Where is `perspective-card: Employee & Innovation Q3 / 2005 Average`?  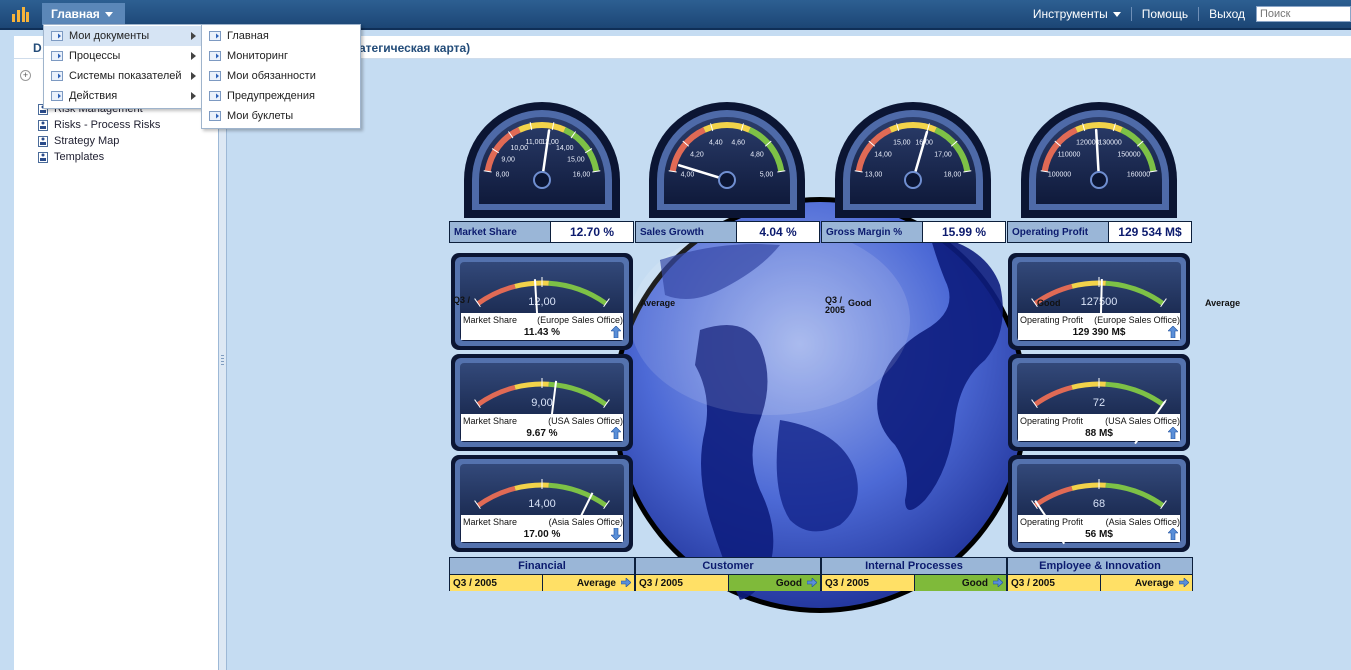 perspective-card: Employee & Innovation Q3 / 2005 Average is located at coordinates (1100, 574).